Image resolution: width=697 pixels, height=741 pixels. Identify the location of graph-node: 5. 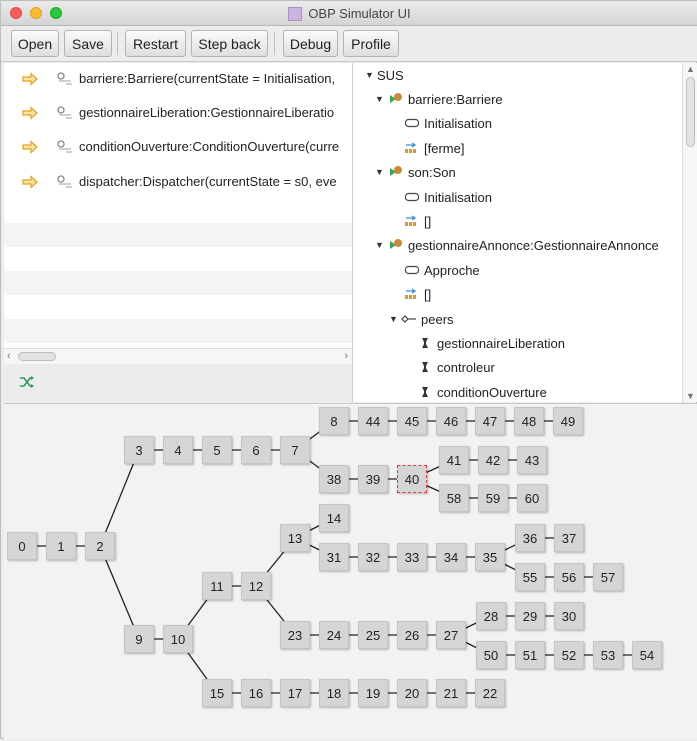
(217, 450).